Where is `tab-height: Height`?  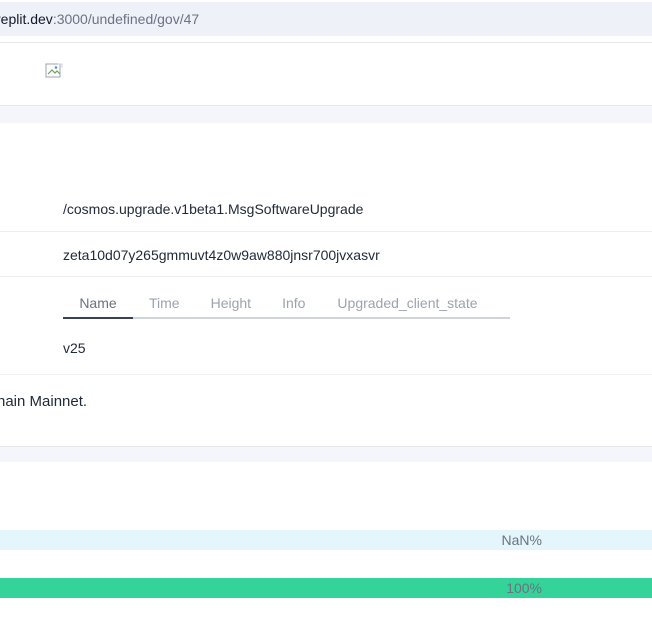 tab-height: Height is located at coordinates (231, 304).